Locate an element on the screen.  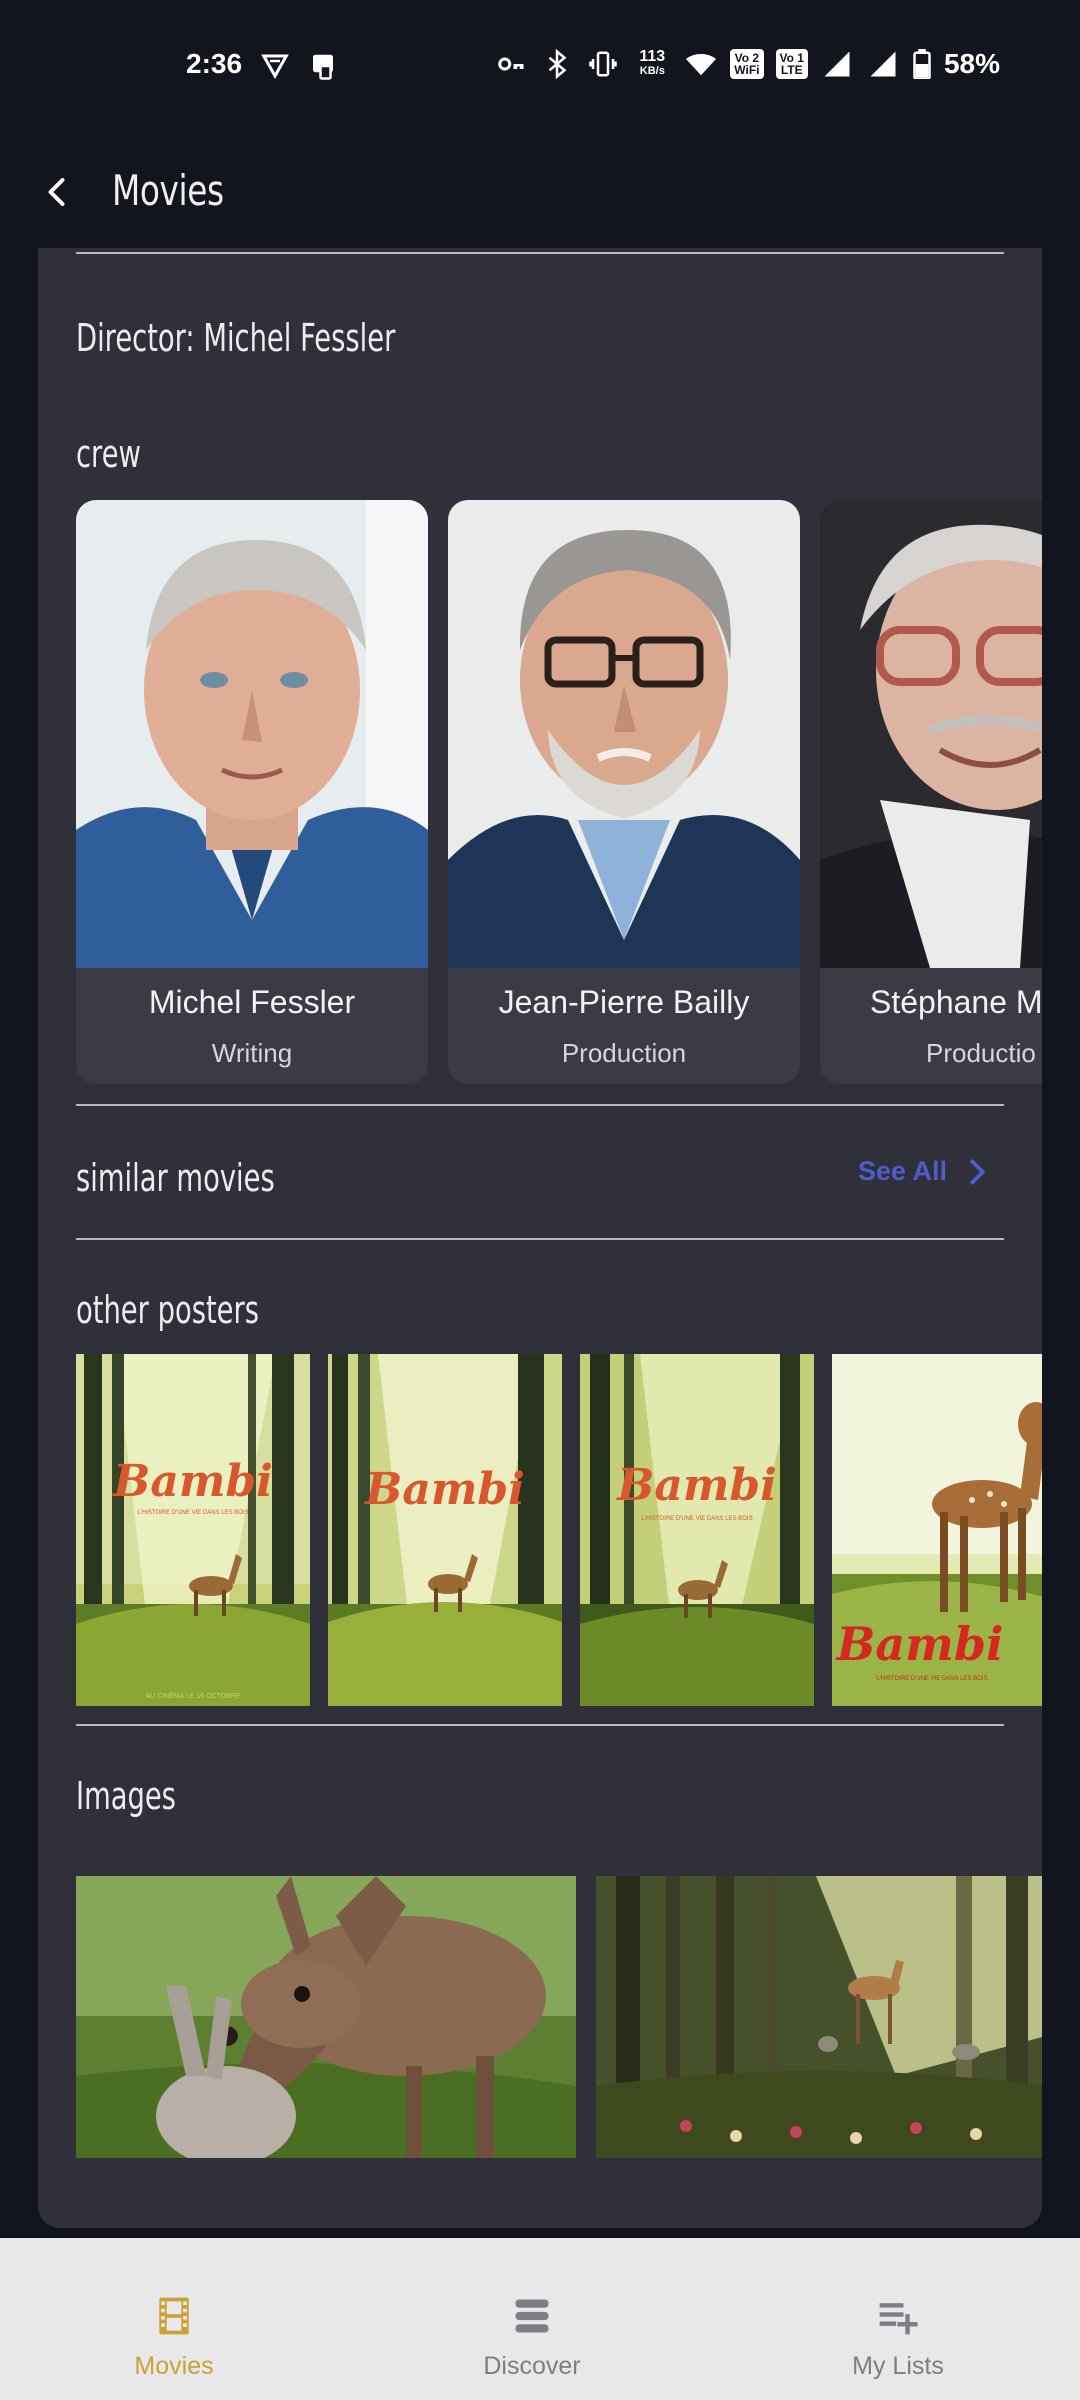
back-button is located at coordinates (58, 192).